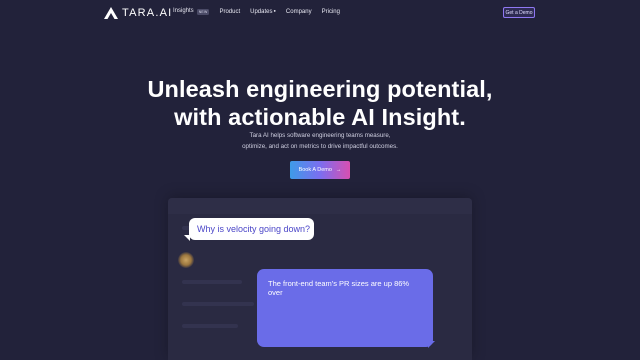 This screenshot has height=360, width=640. Describe the element at coordinates (251, 229) in the screenshot. I see `question-bubble: Why is velocity going down?` at that location.